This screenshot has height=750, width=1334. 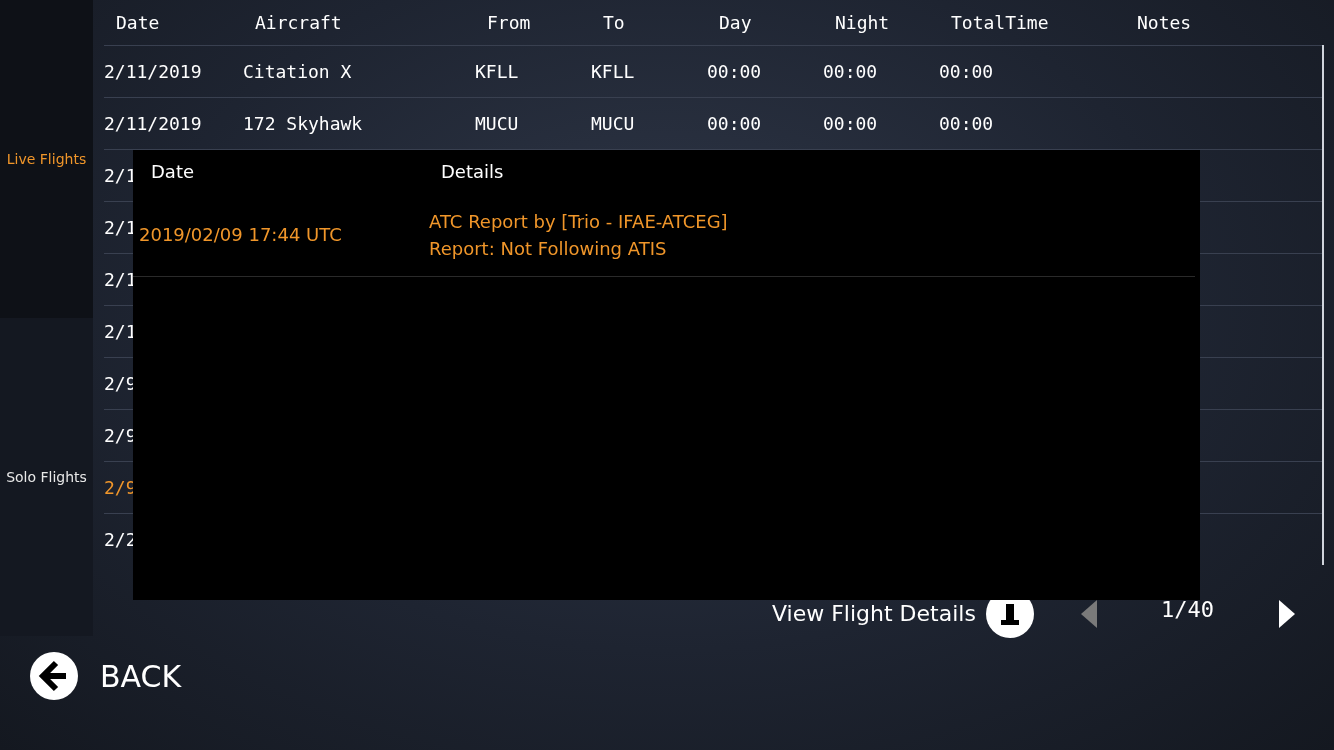 What do you see at coordinates (1000, 22) in the screenshot?
I see `column-header: TotalTime` at bounding box center [1000, 22].